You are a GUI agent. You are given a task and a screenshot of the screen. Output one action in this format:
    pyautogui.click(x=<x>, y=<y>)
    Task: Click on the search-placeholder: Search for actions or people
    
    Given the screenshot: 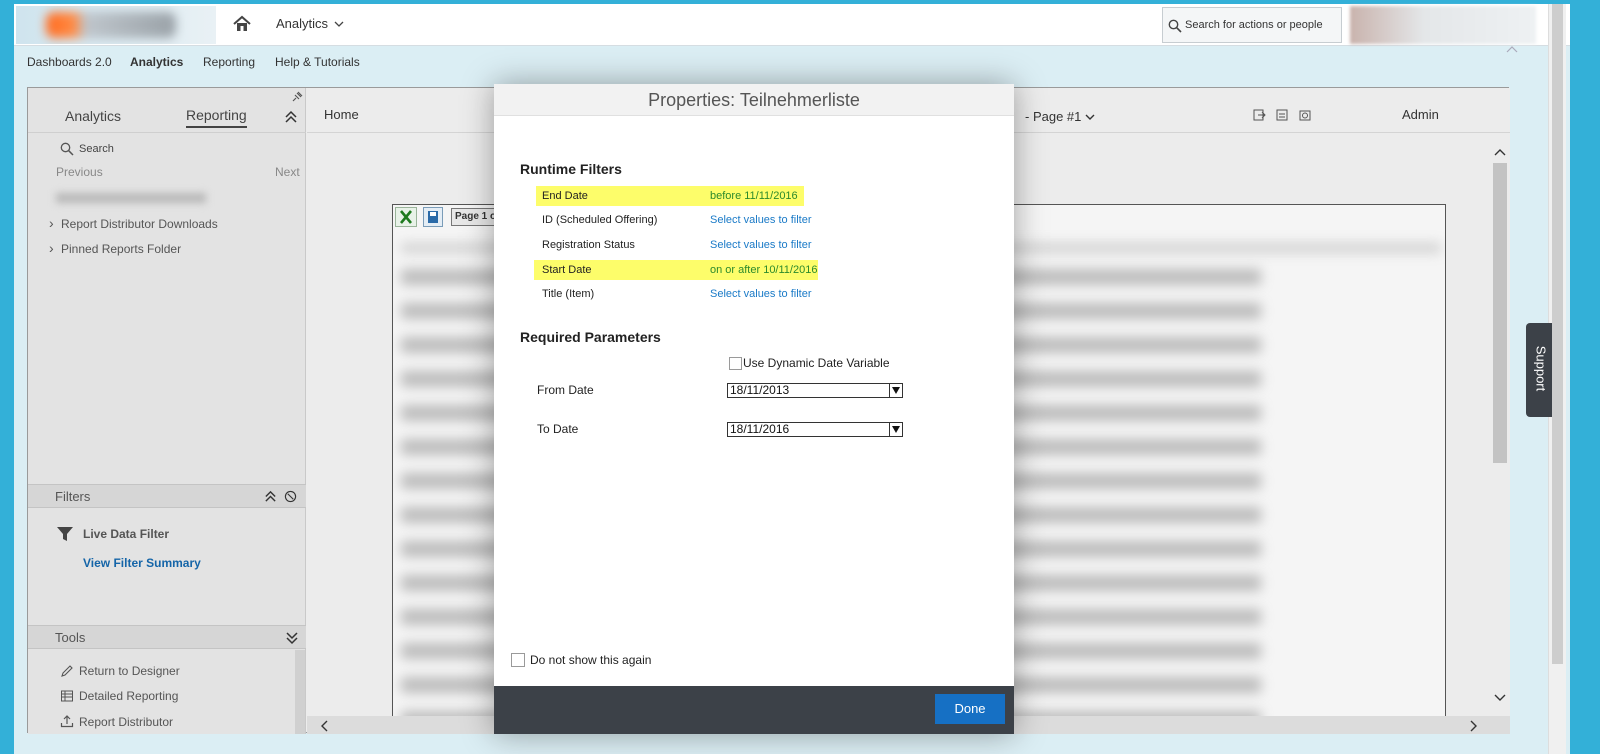 What is the action you would take?
    pyautogui.click(x=1254, y=25)
    